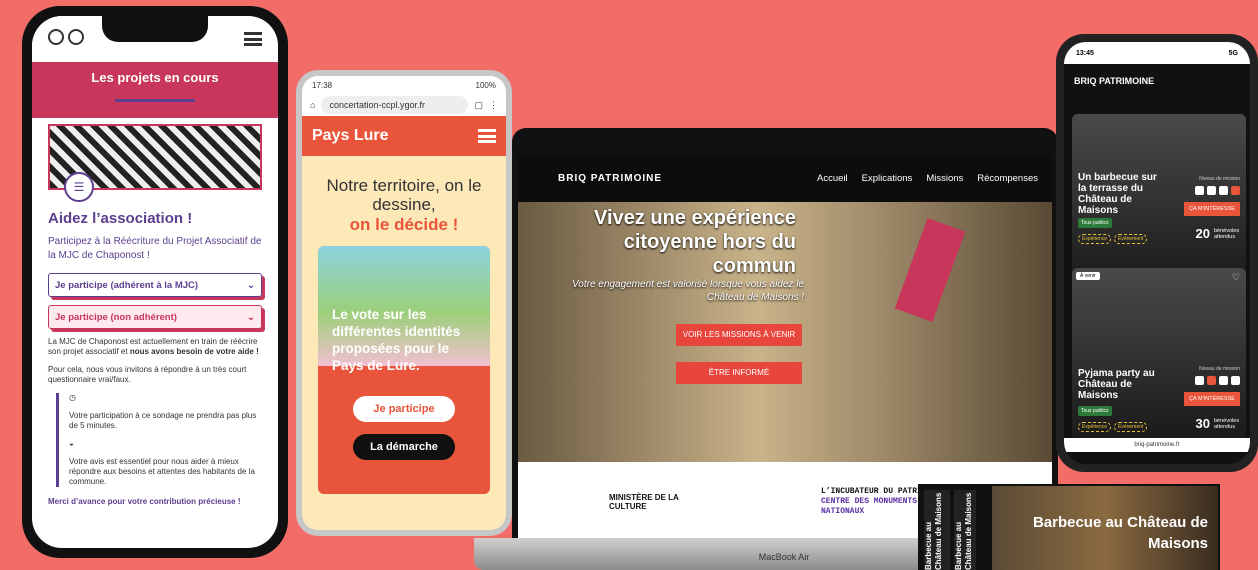 The height and width of the screenshot is (570, 1258). I want to click on status-time: 13:45, so click(1085, 53).